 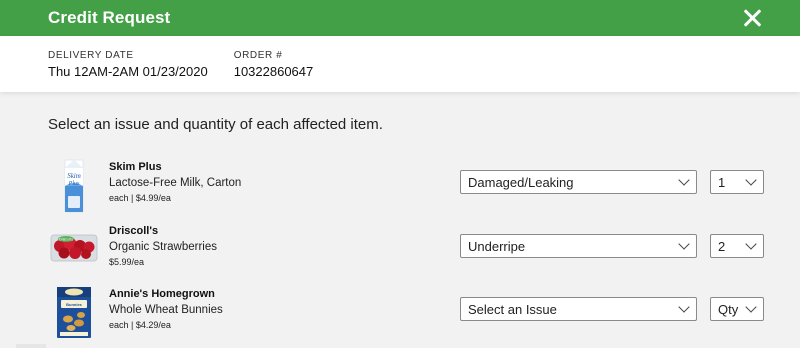 I want to click on item-brand: Annie's Homegrown, so click(x=162, y=294).